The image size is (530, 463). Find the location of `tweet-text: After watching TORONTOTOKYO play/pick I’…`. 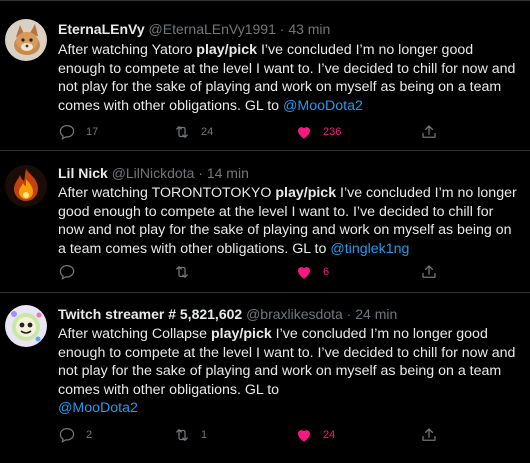

tweet-text: After watching TORONTOTOKYO play/pick I’… is located at coordinates (289, 221).